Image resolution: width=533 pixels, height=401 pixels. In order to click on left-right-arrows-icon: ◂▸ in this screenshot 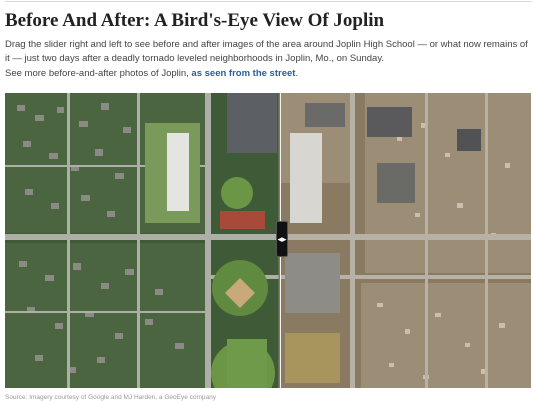, I will do `click(282, 239)`.